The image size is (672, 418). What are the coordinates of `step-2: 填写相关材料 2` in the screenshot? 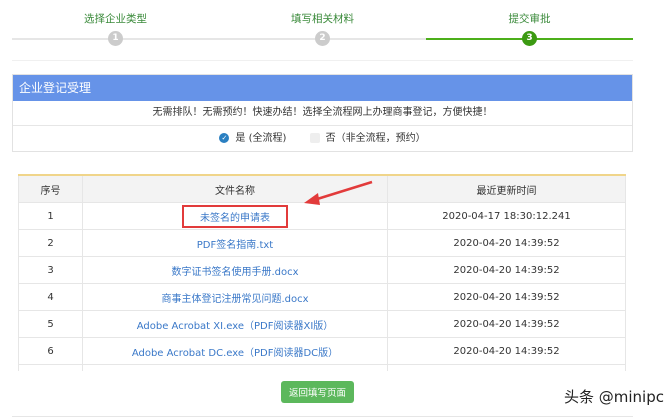 It's located at (322, 30).